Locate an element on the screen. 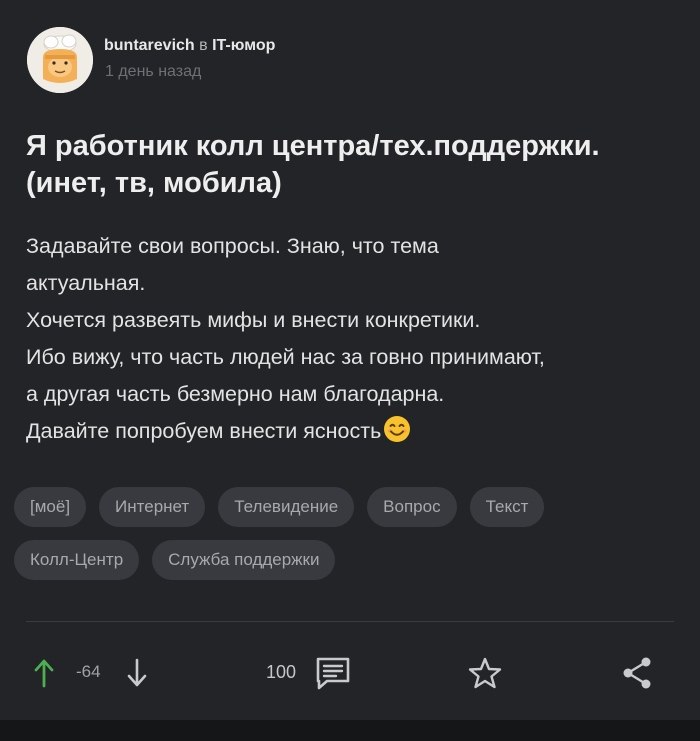 Image resolution: width=700 pixels, height=741 pixels. author-name: buntarevich is located at coordinates (149, 45).